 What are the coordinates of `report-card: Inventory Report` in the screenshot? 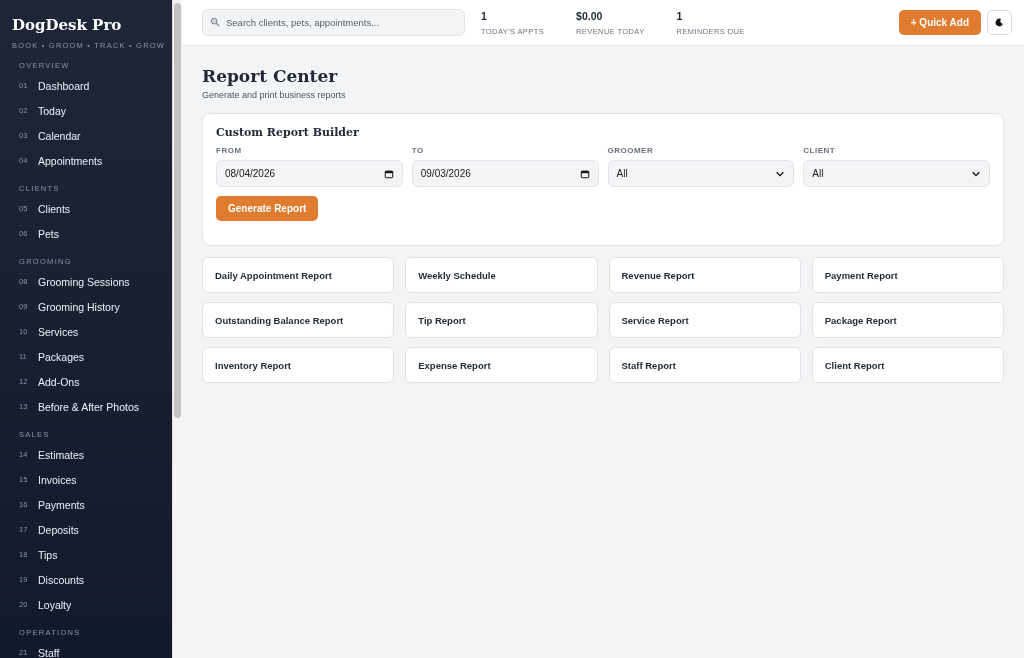 It's located at (298, 365).